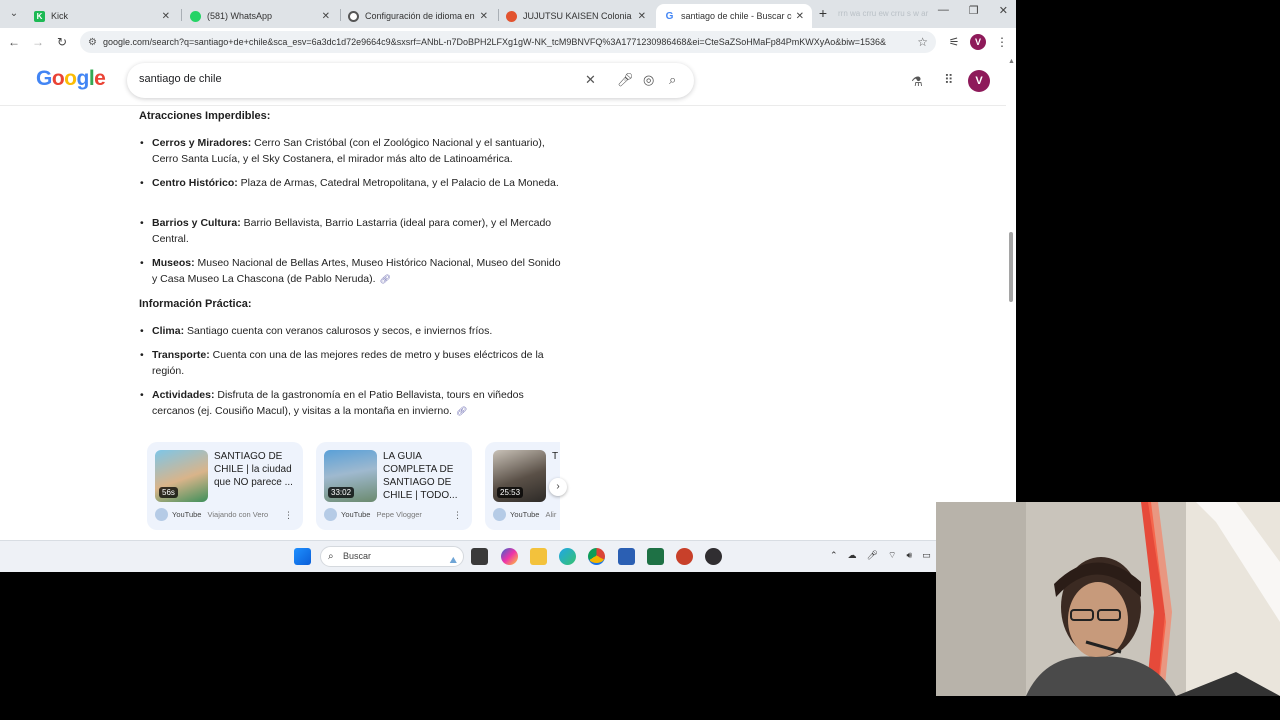 This screenshot has height=720, width=1280. I want to click on taskbar-search: ⌕ Buscar ⛰, so click(392, 556).